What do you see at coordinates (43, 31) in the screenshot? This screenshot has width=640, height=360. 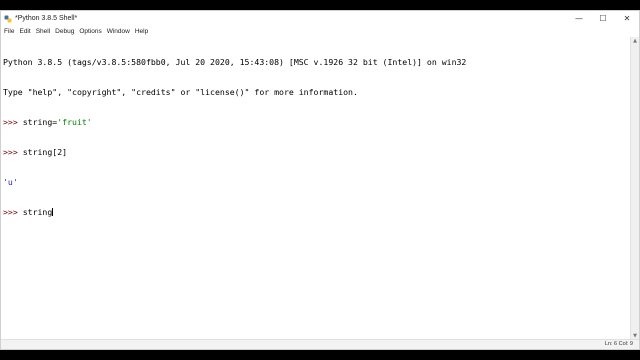 I see `menu-shell: Shell` at bounding box center [43, 31].